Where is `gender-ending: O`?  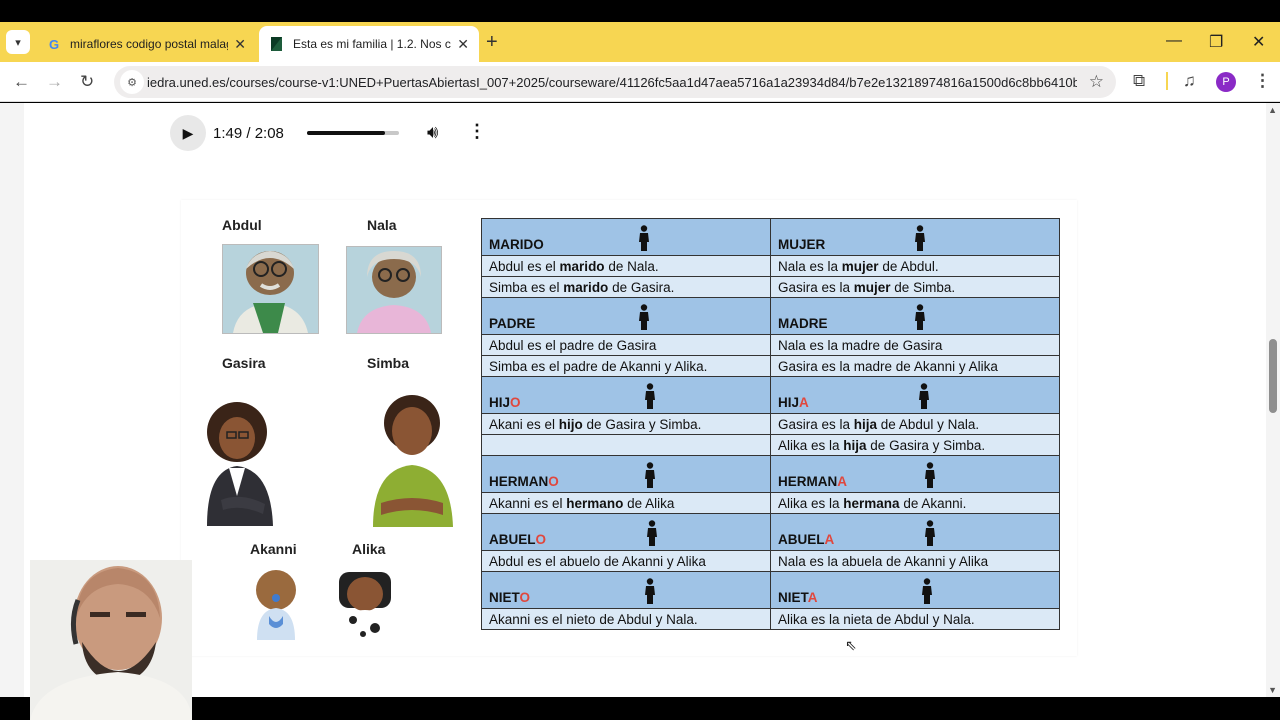
gender-ending: O is located at coordinates (553, 481).